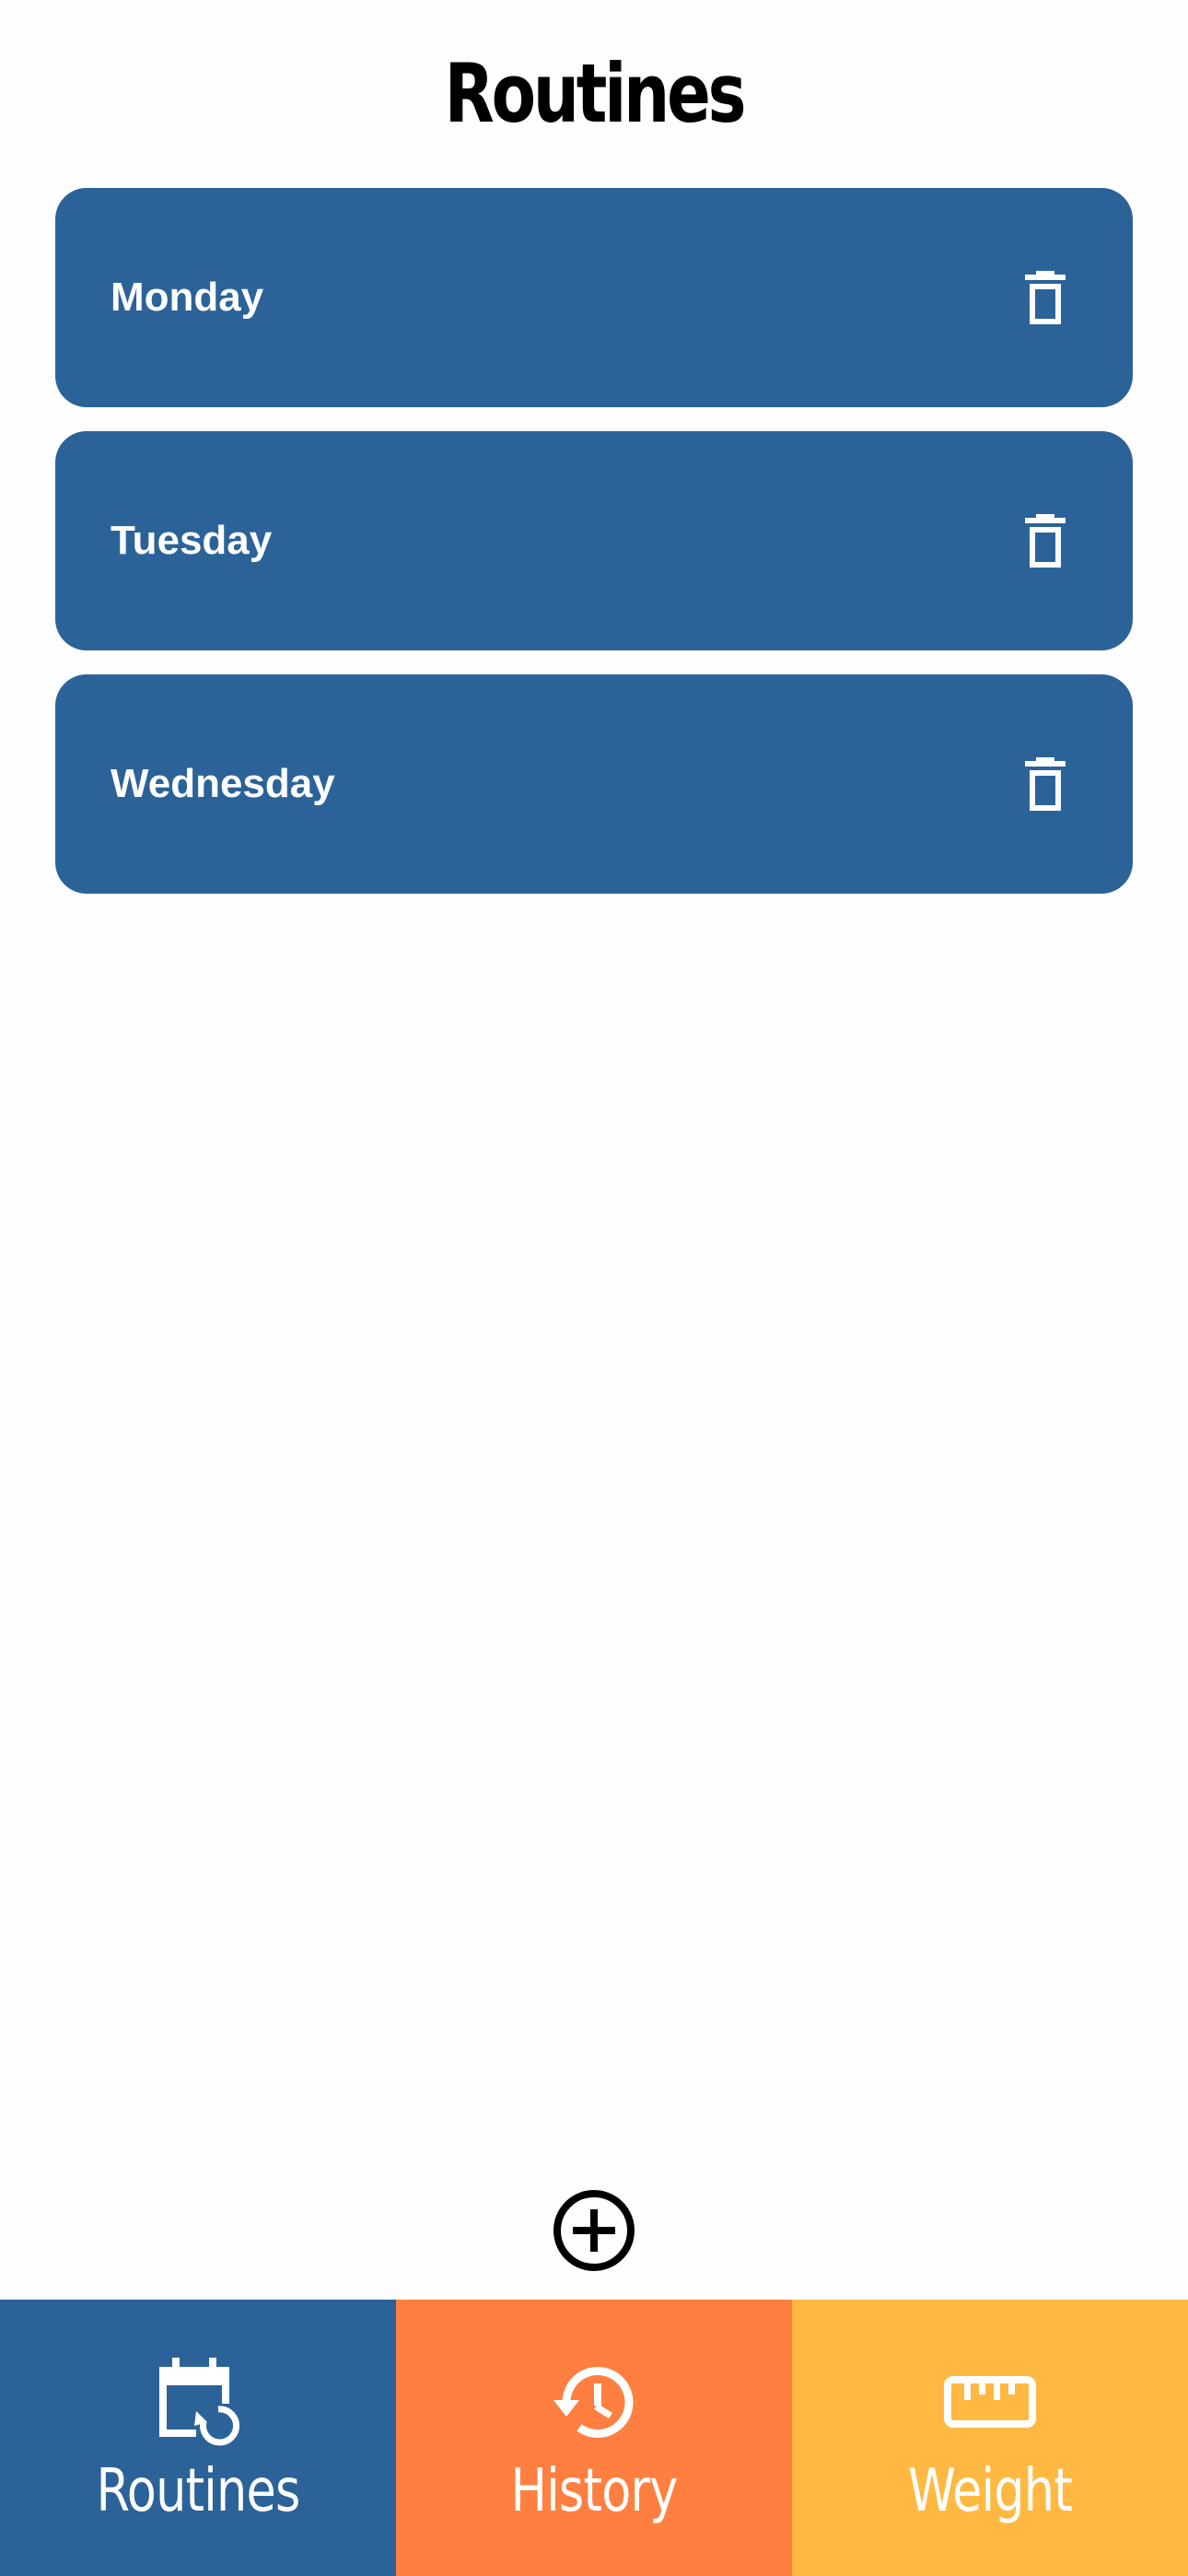 The width and height of the screenshot is (1188, 2576). Describe the element at coordinates (198, 2491) in the screenshot. I see `tab-label: Routines` at that location.